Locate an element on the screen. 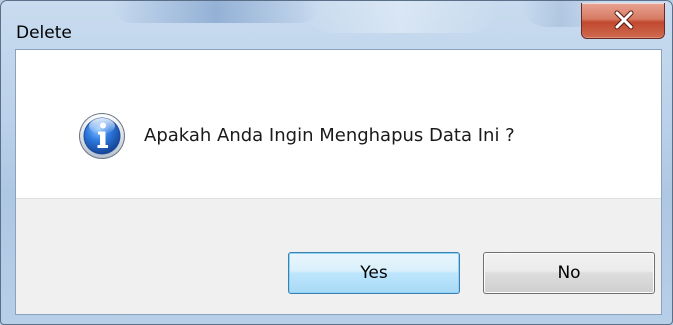 This screenshot has height=325, width=673. window-title: Delete is located at coordinates (44, 33).